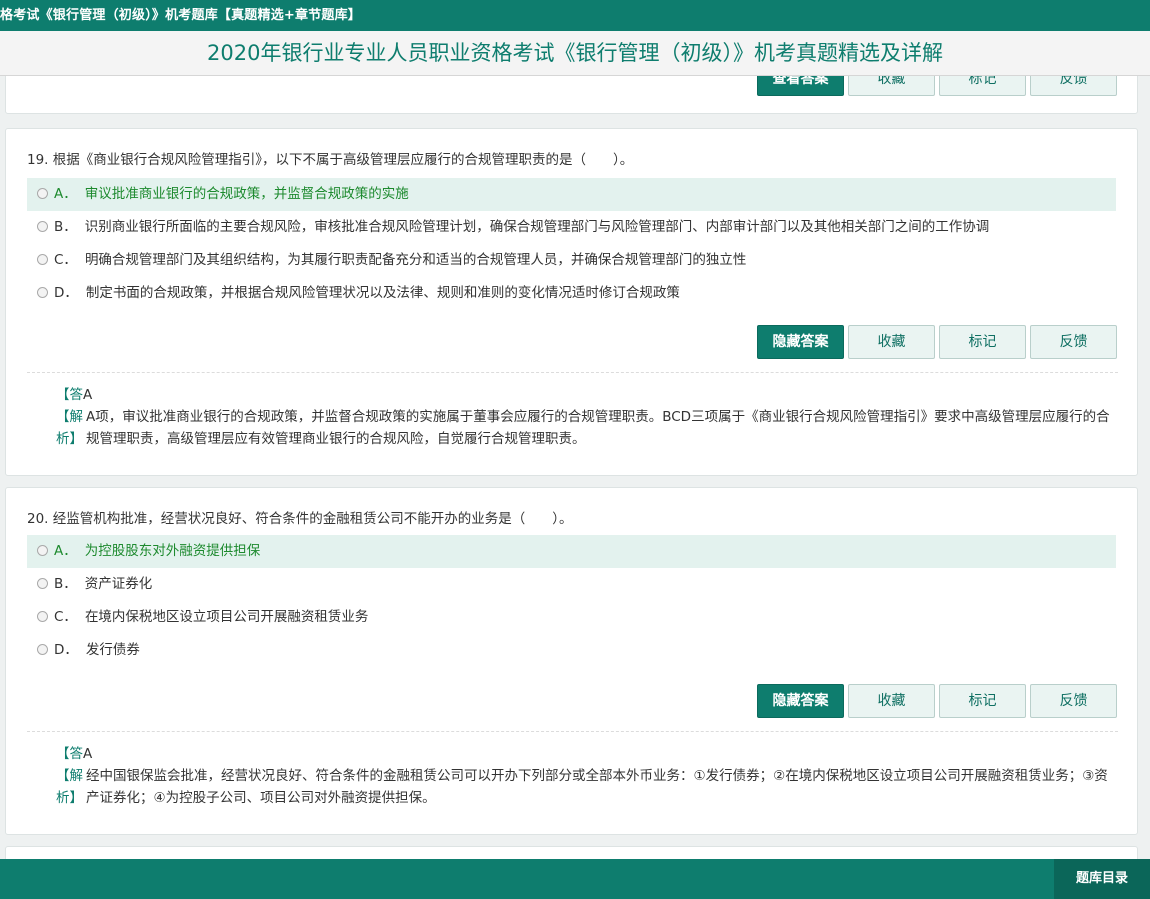 This screenshot has width=1150, height=899. What do you see at coordinates (571, 584) in the screenshot?
I see `option-b: B． 资产证券化` at bounding box center [571, 584].